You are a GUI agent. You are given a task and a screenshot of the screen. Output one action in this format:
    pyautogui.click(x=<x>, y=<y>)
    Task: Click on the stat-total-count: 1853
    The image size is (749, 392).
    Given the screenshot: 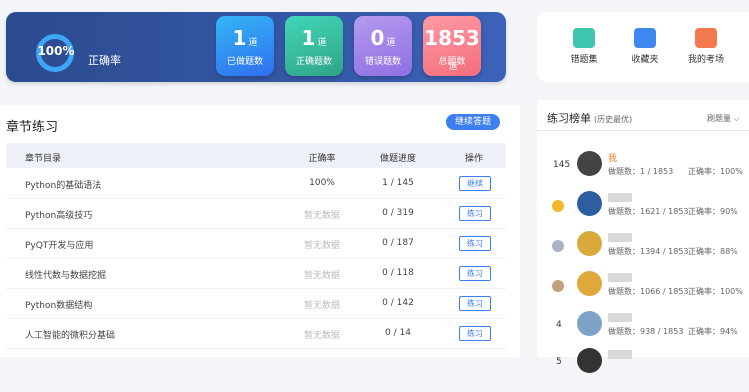 What is the action you would take?
    pyautogui.click(x=452, y=38)
    